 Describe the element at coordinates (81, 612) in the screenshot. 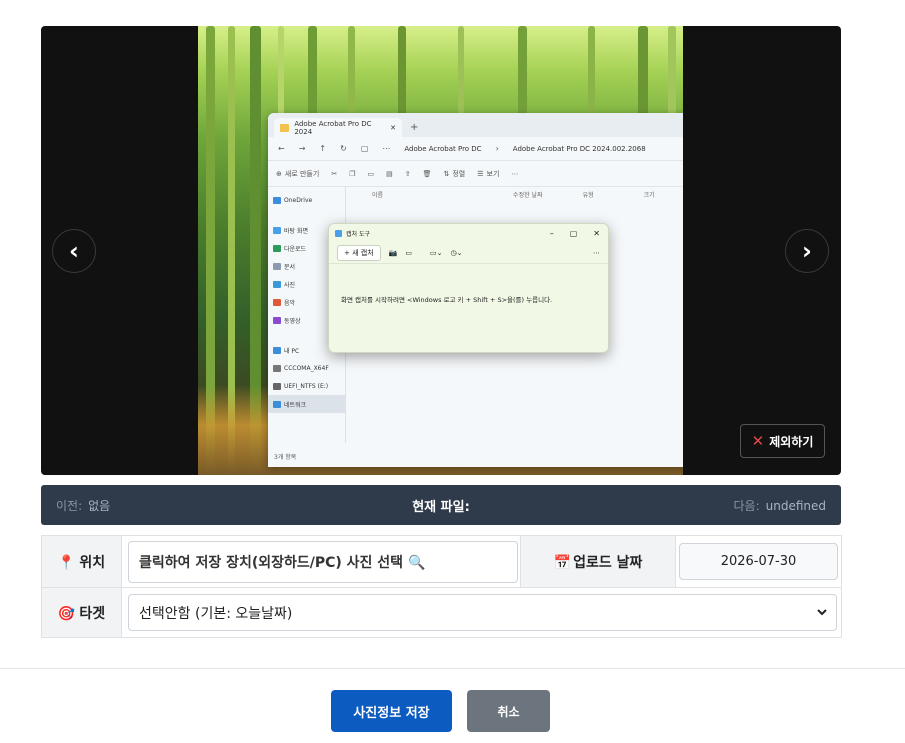

I see `target-header: 🎯 타겟` at that location.